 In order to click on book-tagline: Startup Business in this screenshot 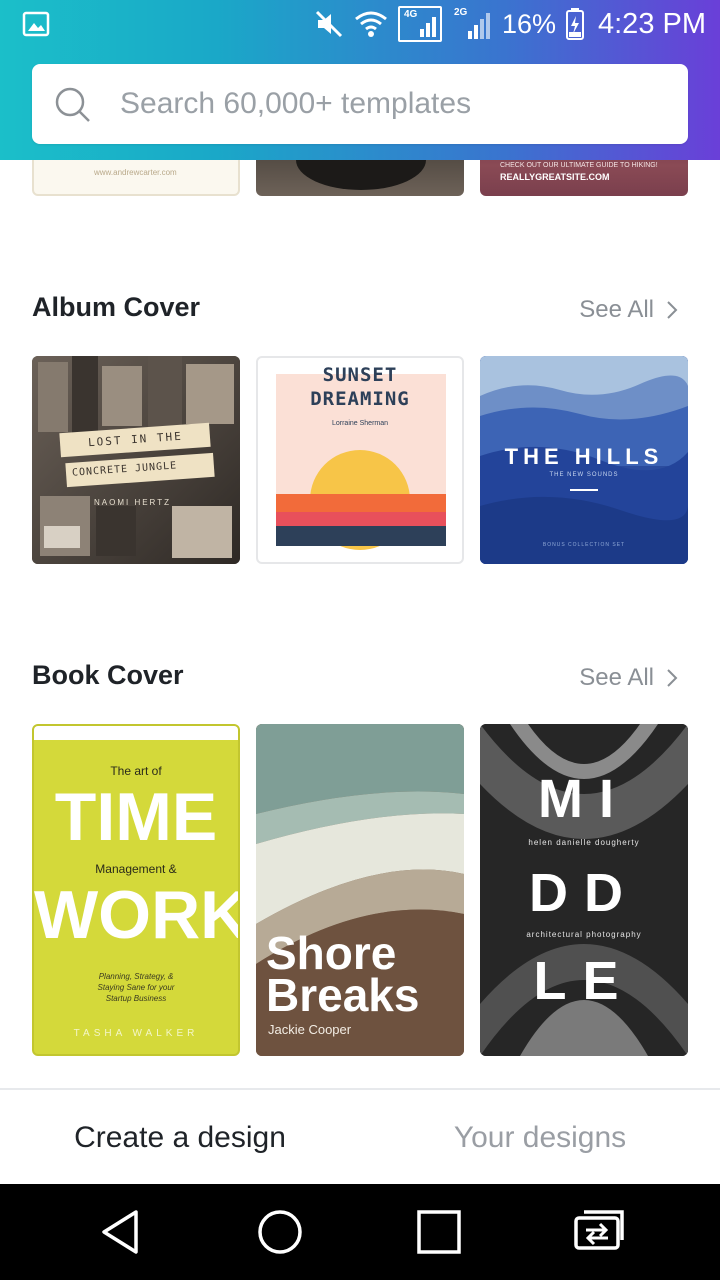, I will do `click(136, 998)`.